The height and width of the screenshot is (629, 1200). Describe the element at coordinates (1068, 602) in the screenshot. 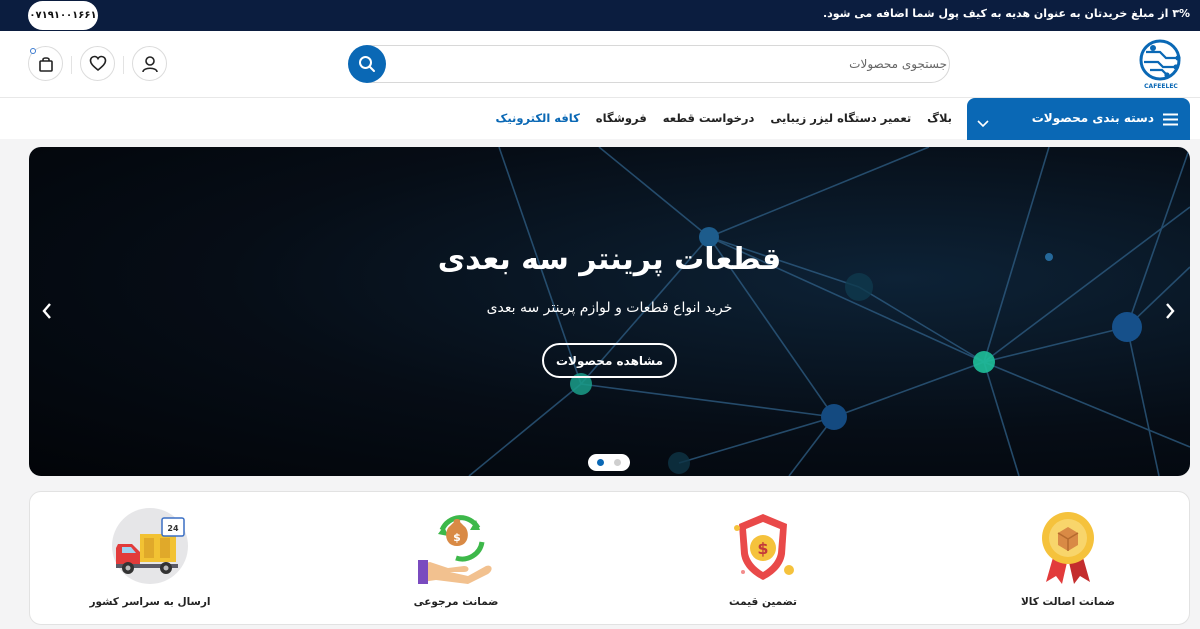

I see `feature-label: ضمانت اصالت کالا` at that location.